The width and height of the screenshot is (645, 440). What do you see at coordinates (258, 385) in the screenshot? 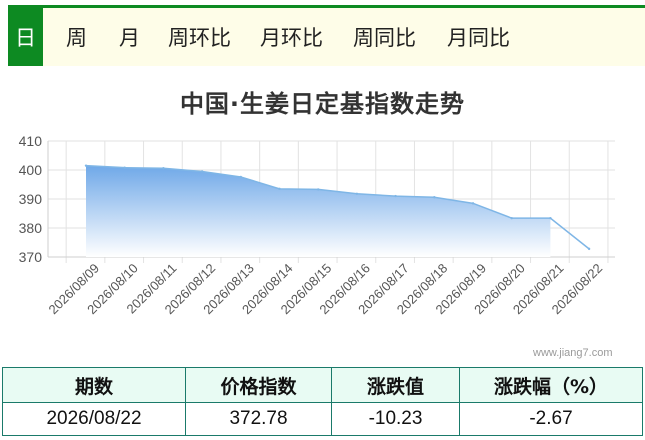
I see `header-price-index: 价格指数` at bounding box center [258, 385].